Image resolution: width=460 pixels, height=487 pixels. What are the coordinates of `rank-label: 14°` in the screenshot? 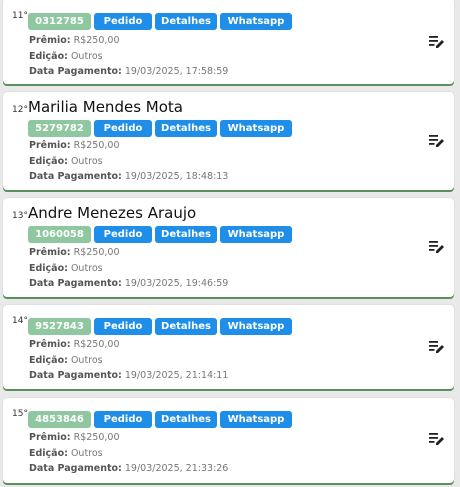 It's located at (20, 321).